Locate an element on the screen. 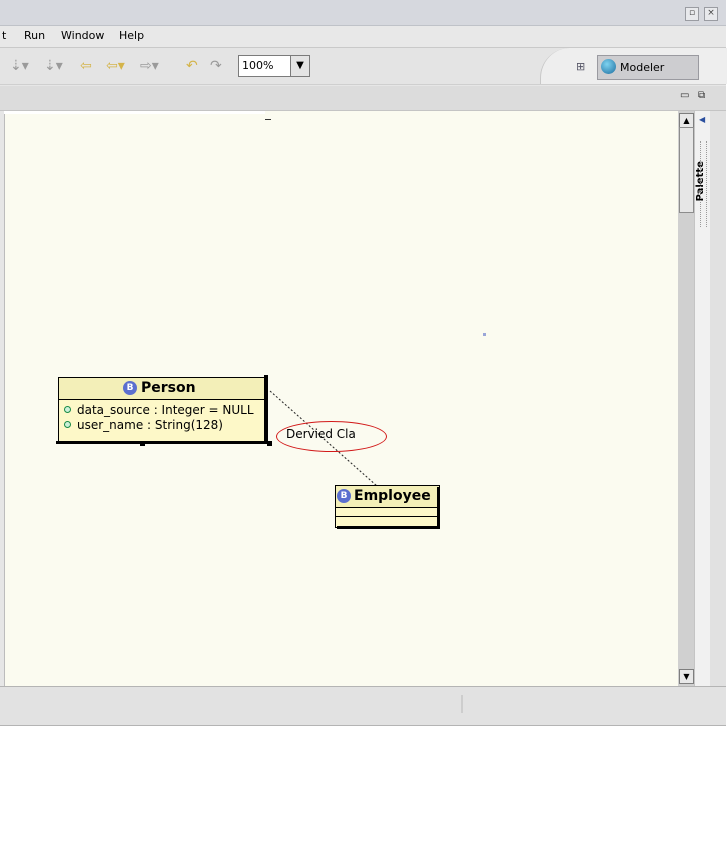  menu-item-partial: t is located at coordinates (4, 35).